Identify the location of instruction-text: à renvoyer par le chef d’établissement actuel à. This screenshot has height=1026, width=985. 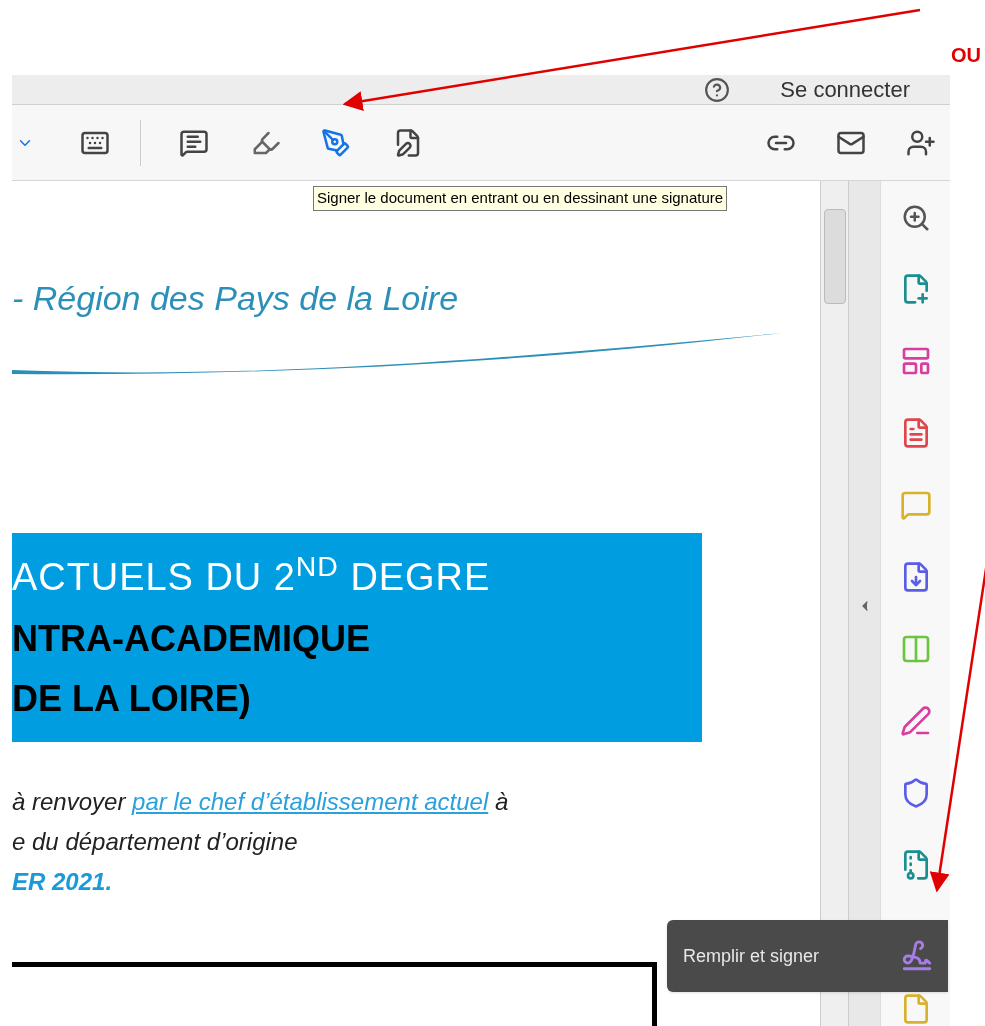
(261, 802).